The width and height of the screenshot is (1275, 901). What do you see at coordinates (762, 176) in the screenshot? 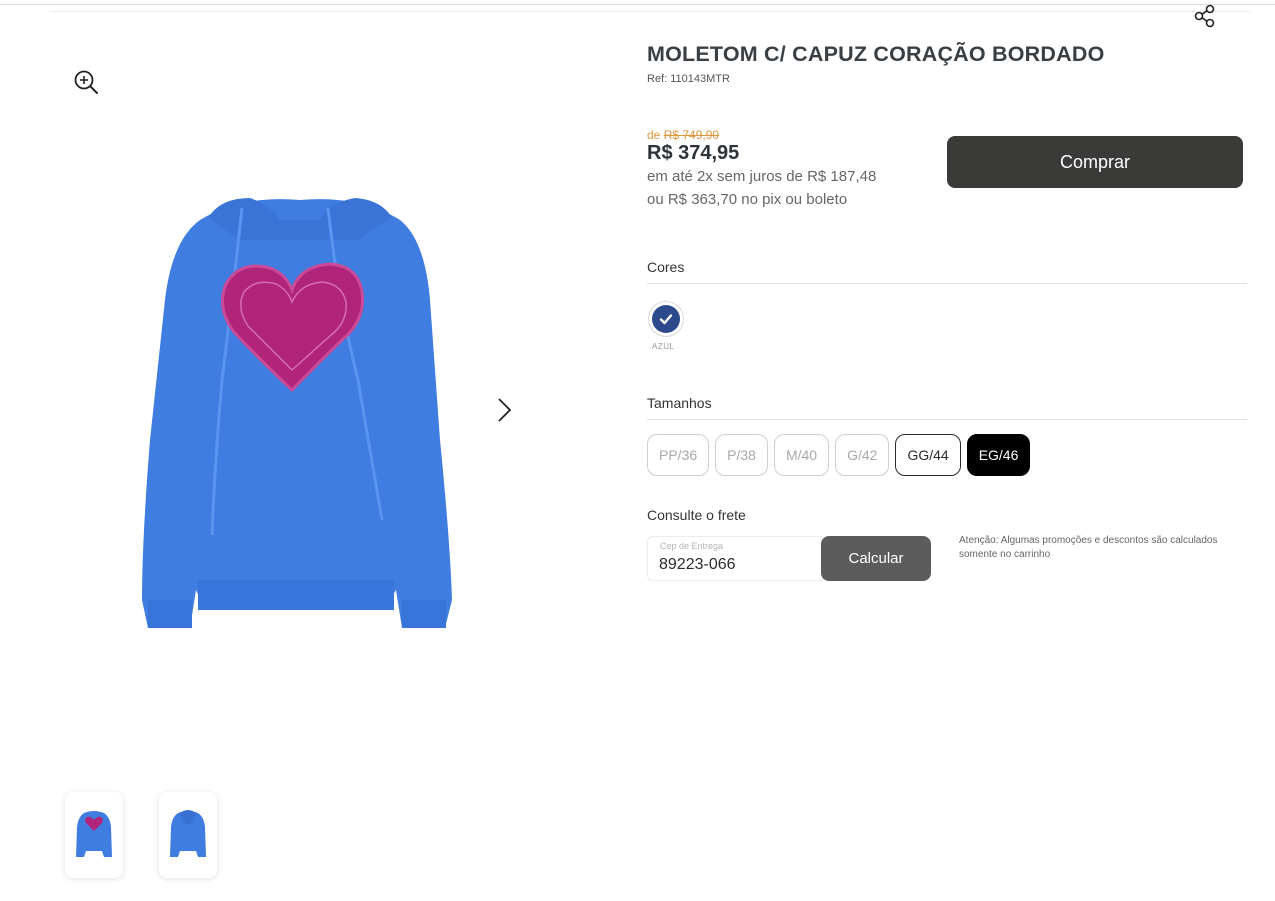
I see `installments-text: em até 2x sem juros de R$ 187,48` at bounding box center [762, 176].